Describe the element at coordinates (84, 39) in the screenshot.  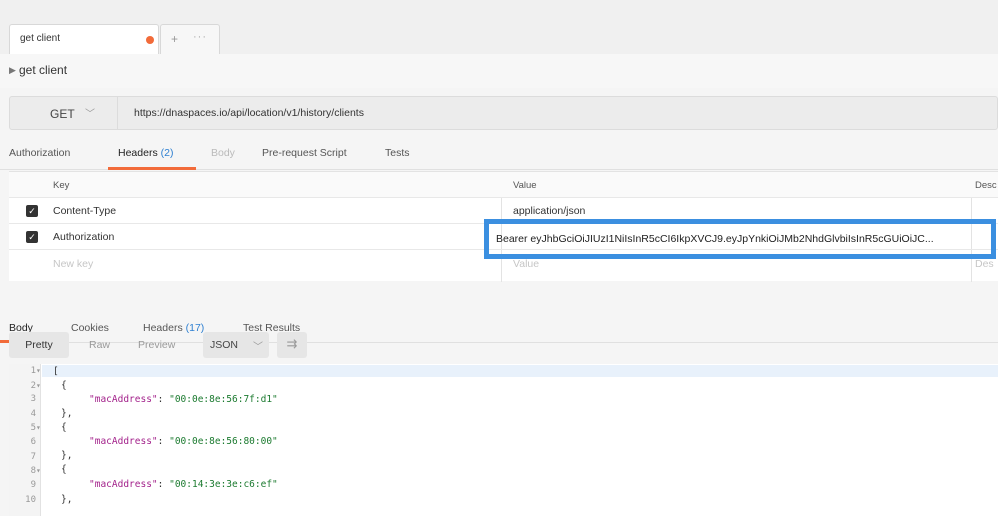
I see `request-tab: get client` at that location.